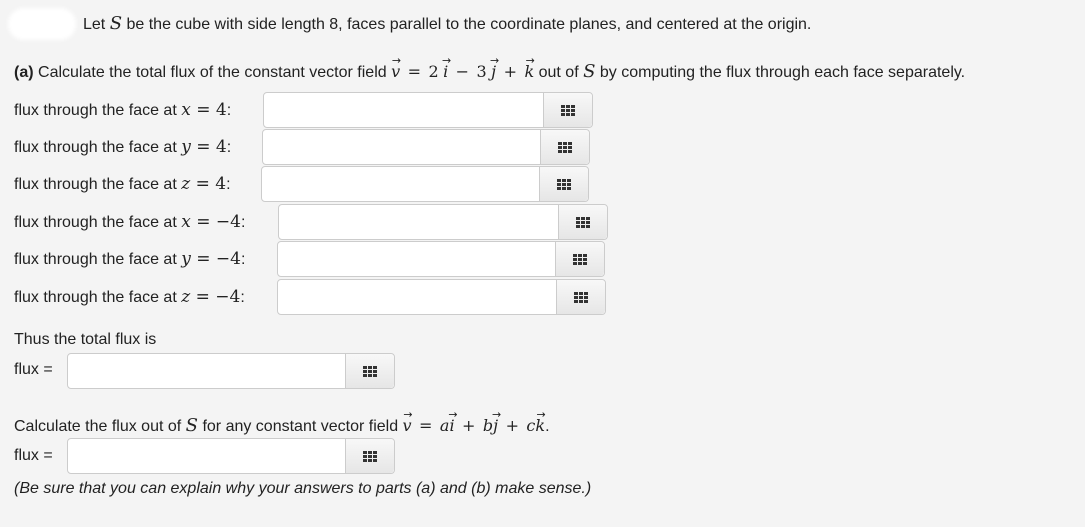  Describe the element at coordinates (206, 456) in the screenshot. I see `part-b-flux-input` at that location.